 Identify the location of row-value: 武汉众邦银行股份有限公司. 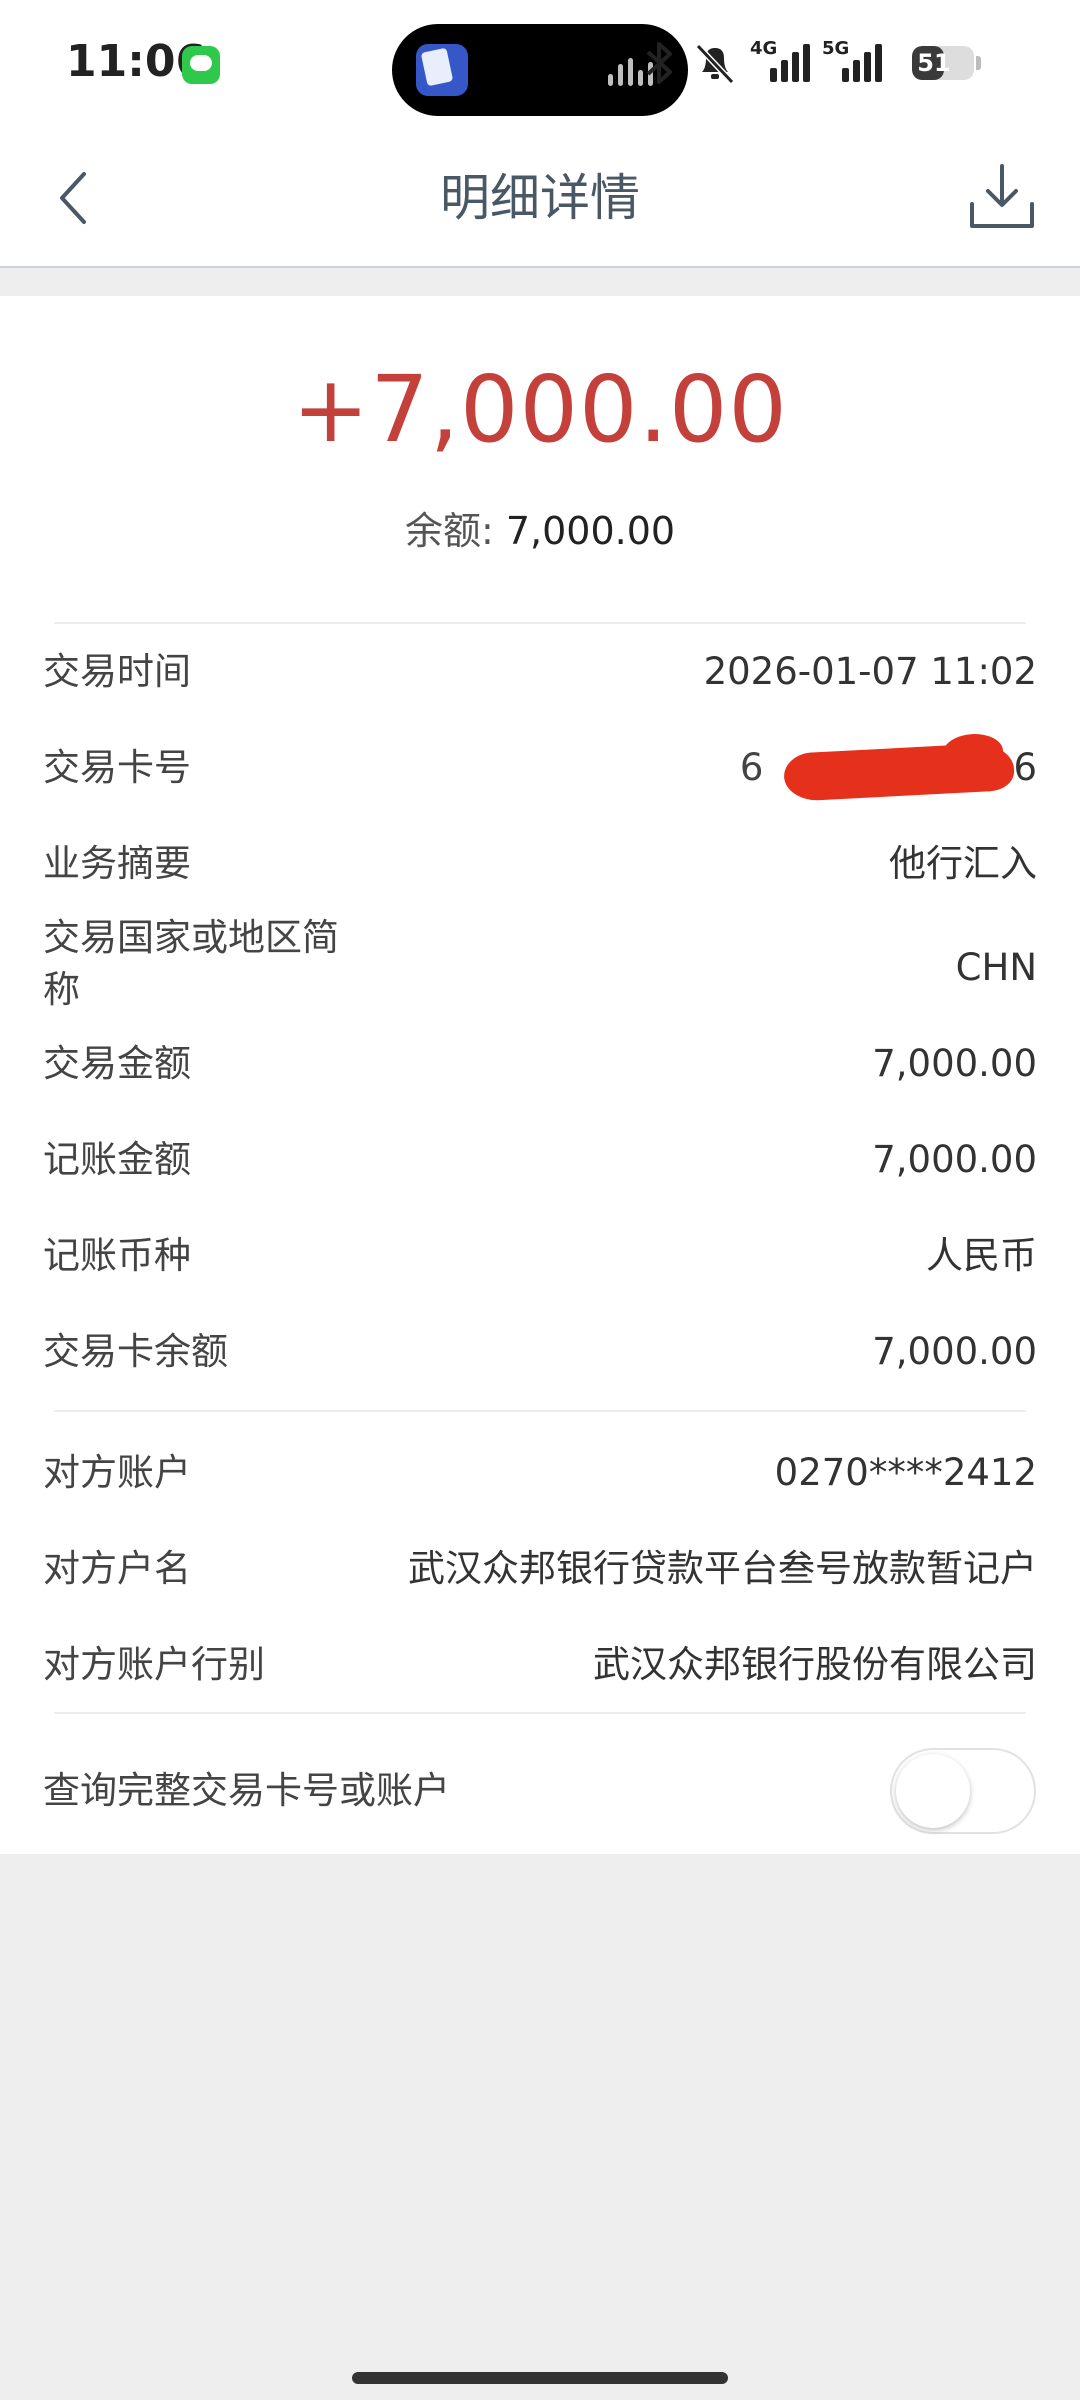
(815, 1664).